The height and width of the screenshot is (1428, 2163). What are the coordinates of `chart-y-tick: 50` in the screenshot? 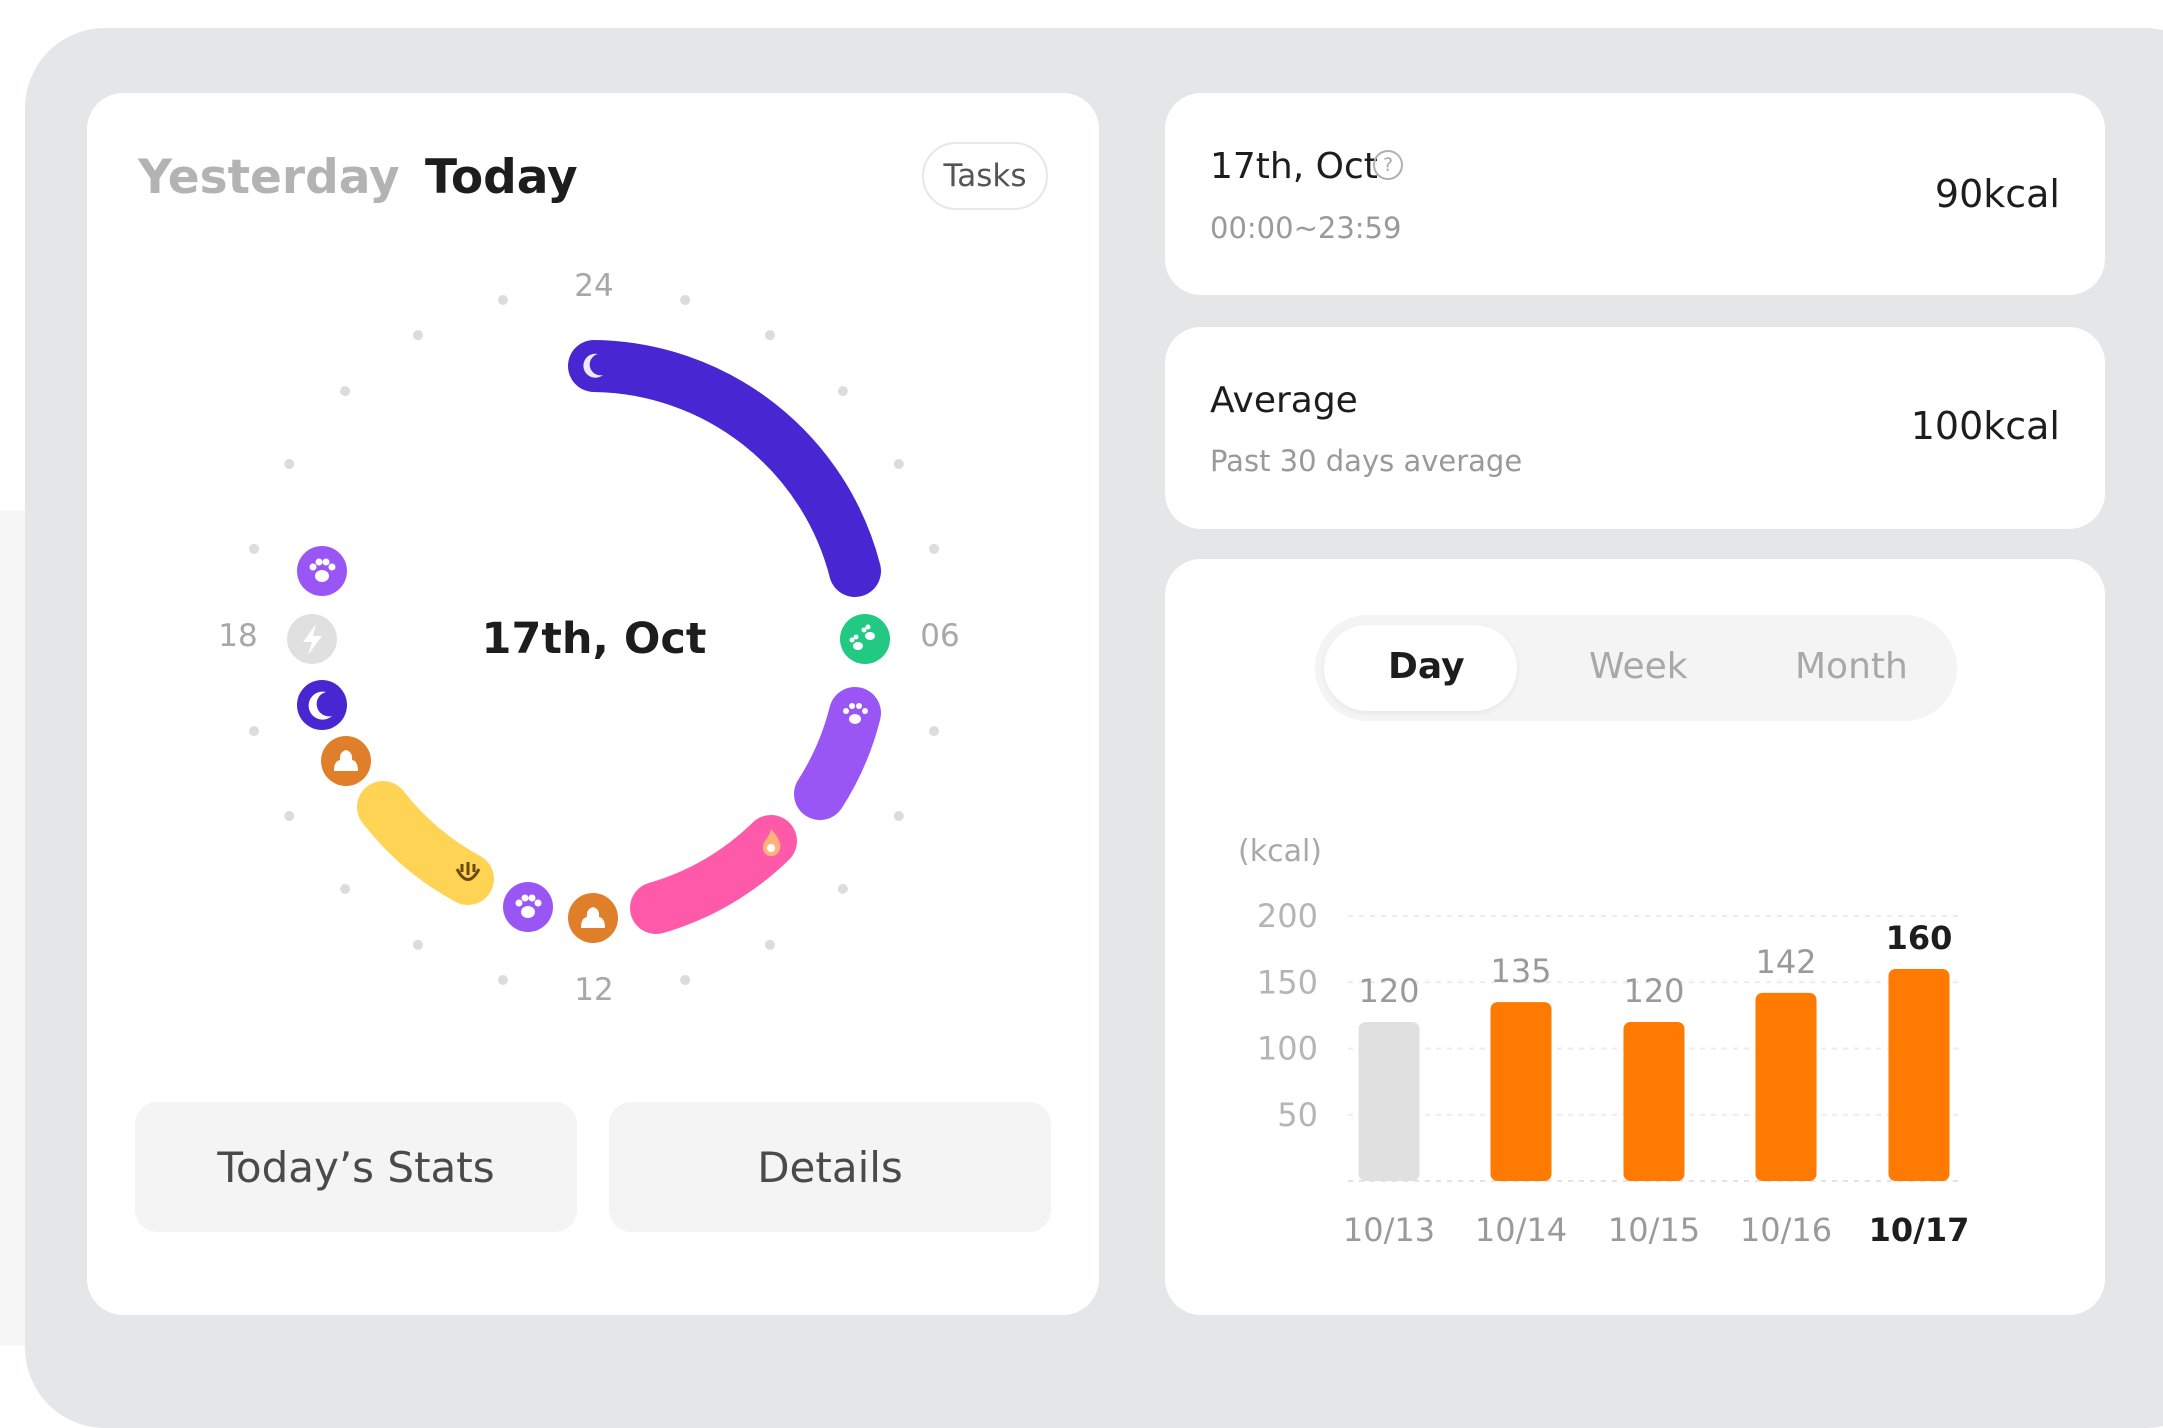 It's located at (1297, 1115).